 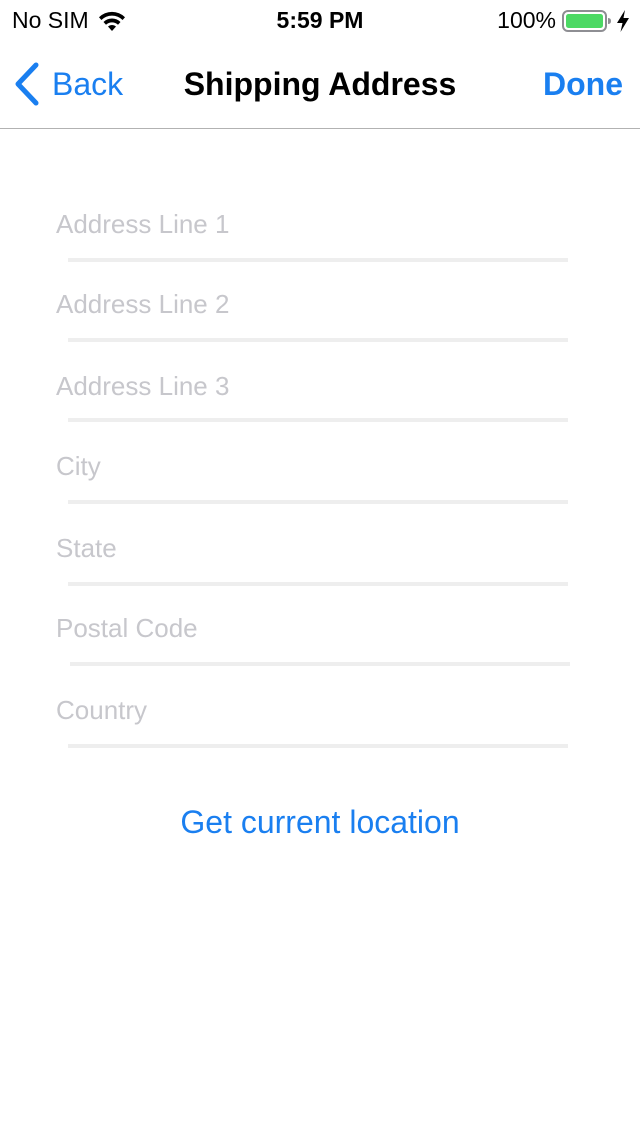 I want to click on get-current-location-button: Get current location, so click(x=320, y=822).